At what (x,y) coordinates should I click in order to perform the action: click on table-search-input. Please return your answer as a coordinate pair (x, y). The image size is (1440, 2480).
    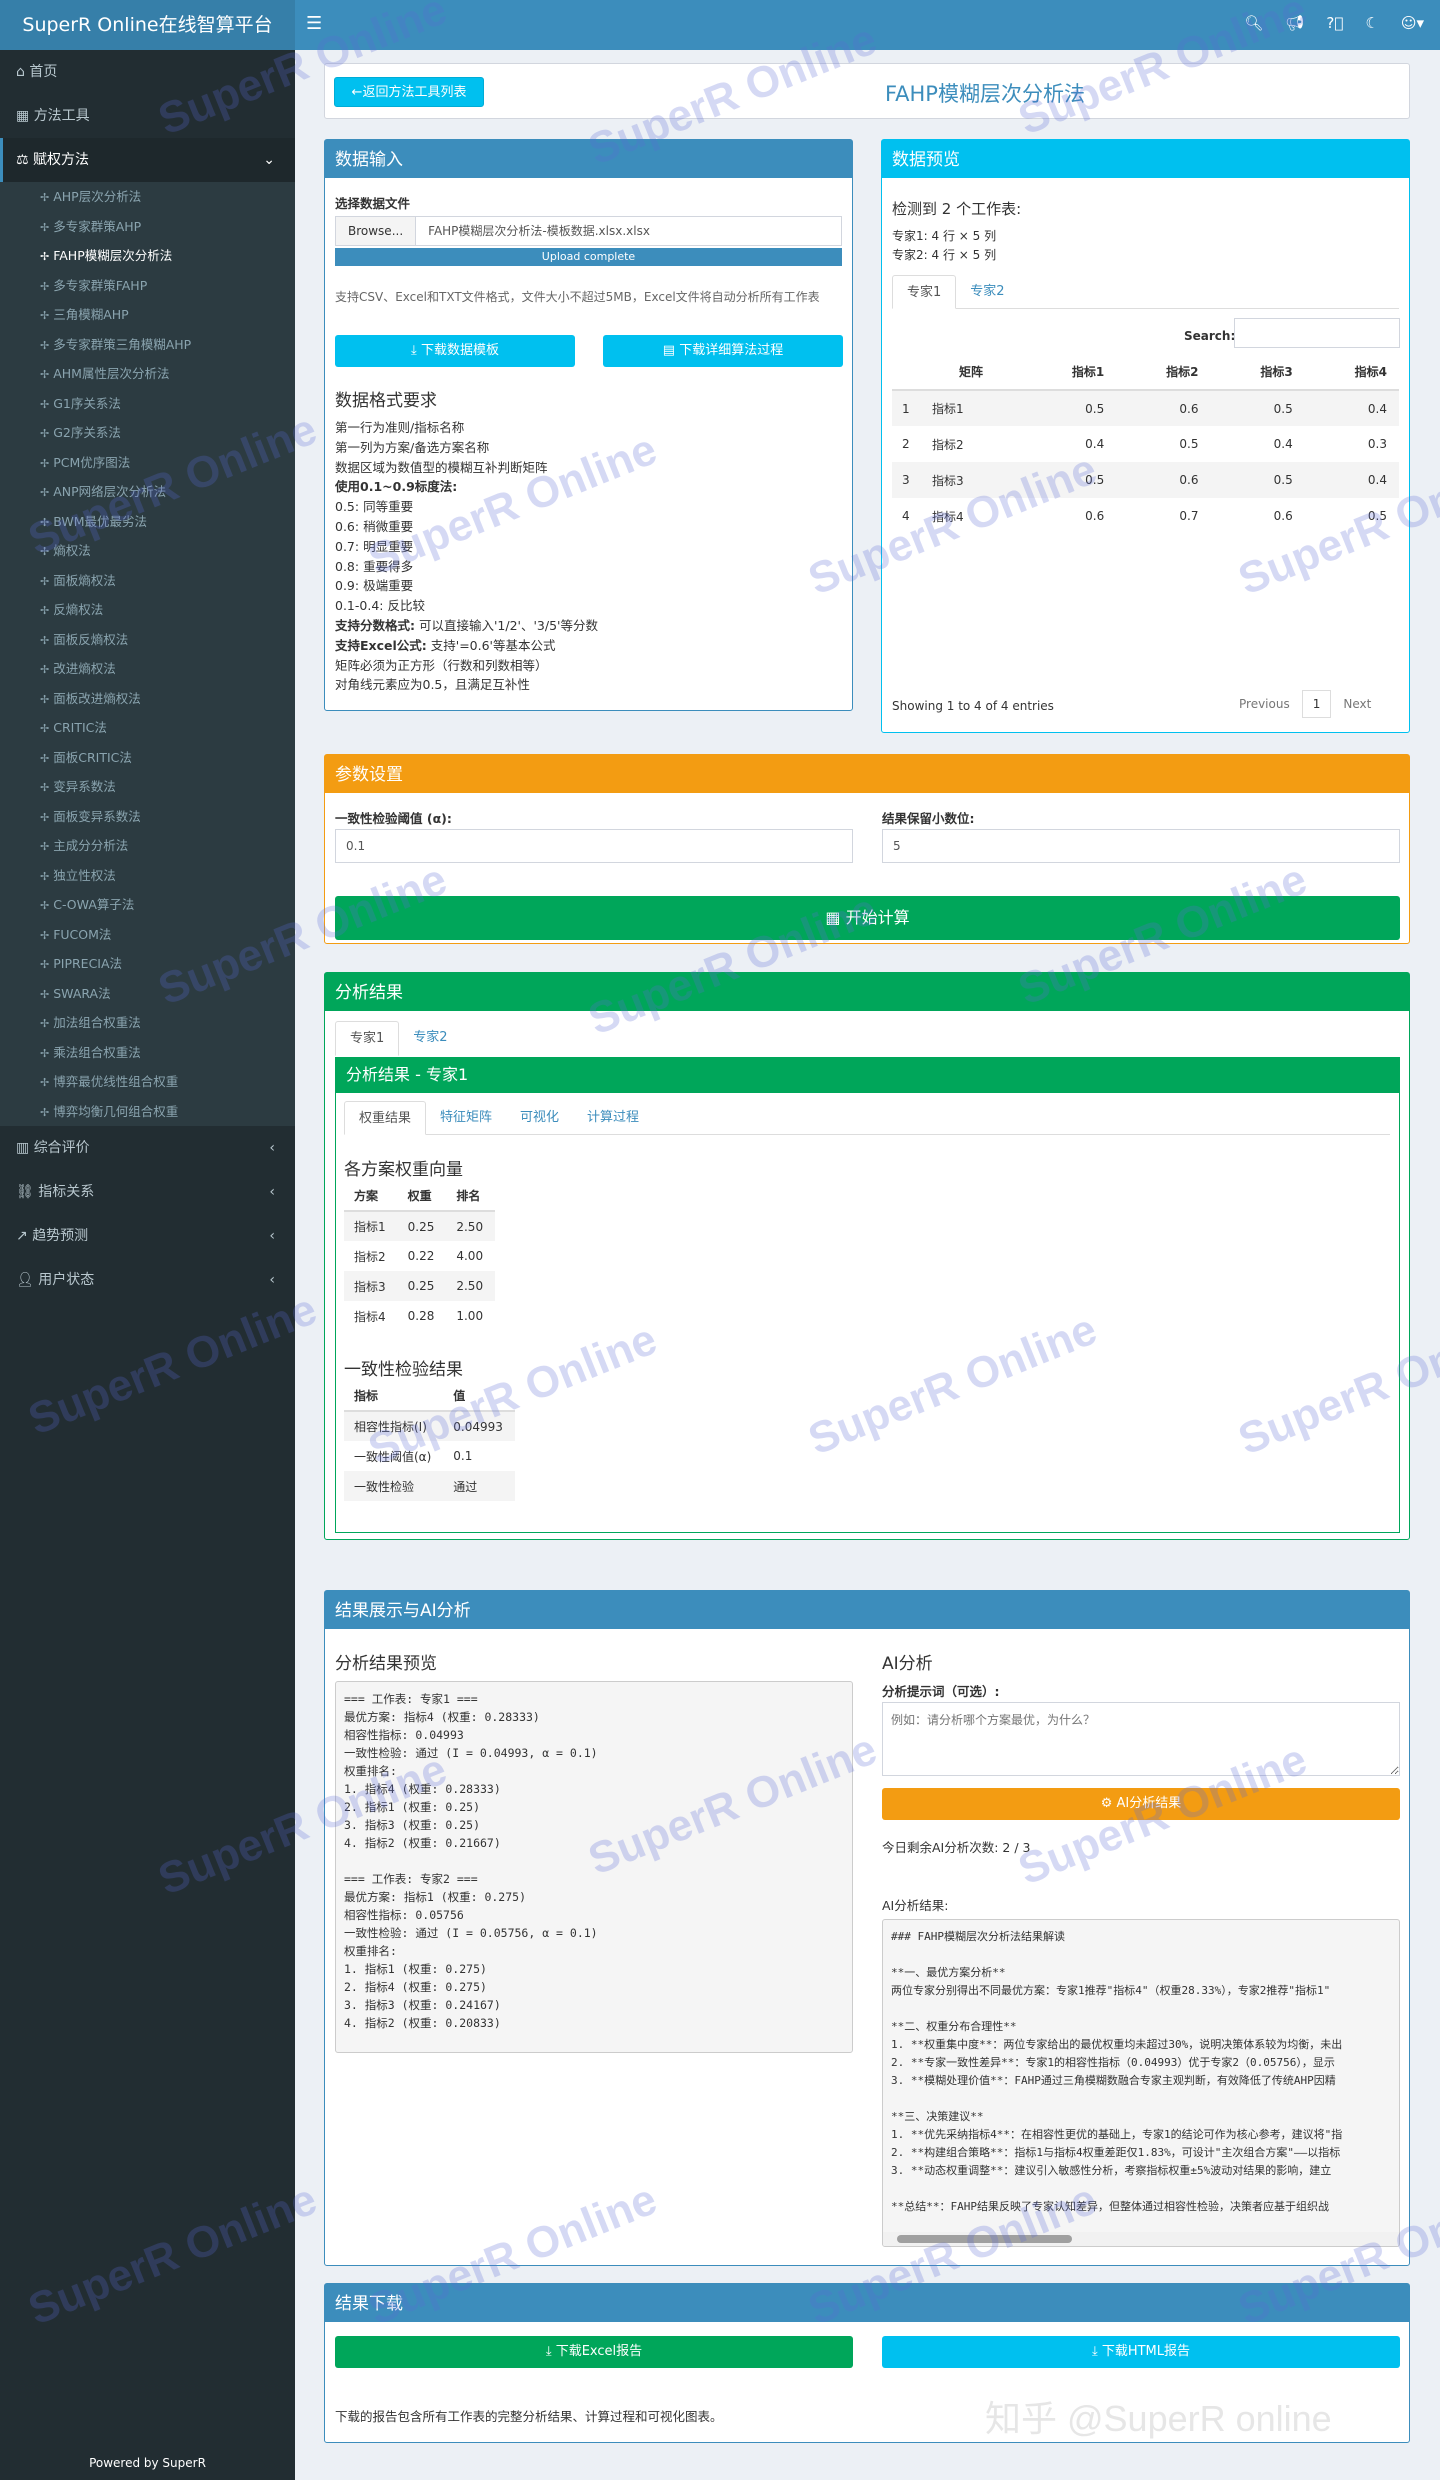
    Looking at the image, I should click on (1317, 333).